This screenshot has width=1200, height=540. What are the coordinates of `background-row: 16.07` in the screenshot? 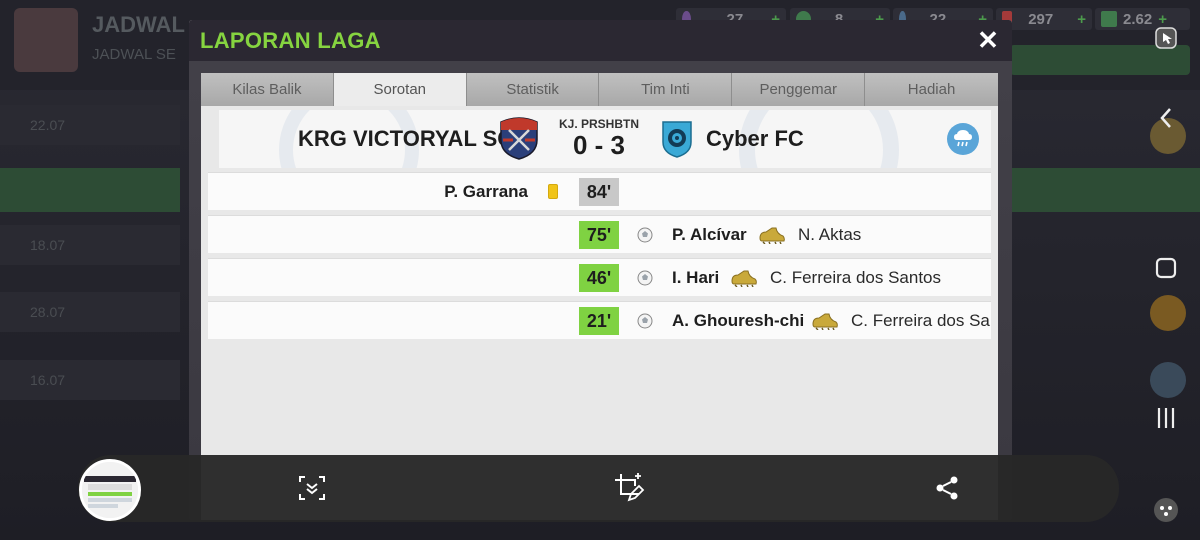 It's located at (90, 380).